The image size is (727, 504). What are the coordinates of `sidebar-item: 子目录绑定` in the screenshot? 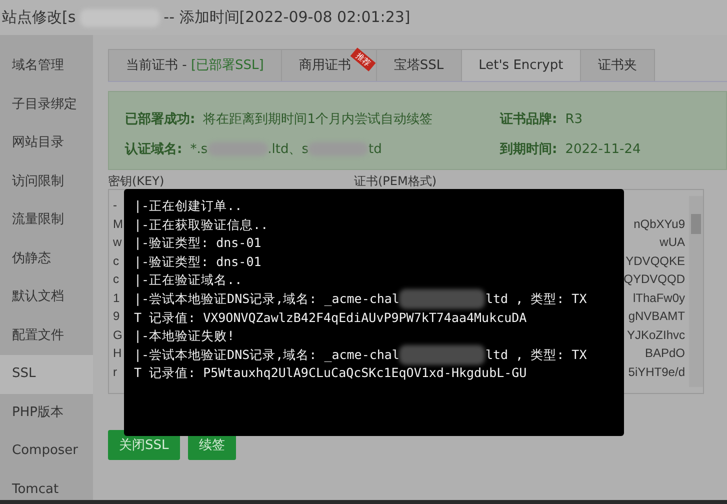 It's located at (46, 105).